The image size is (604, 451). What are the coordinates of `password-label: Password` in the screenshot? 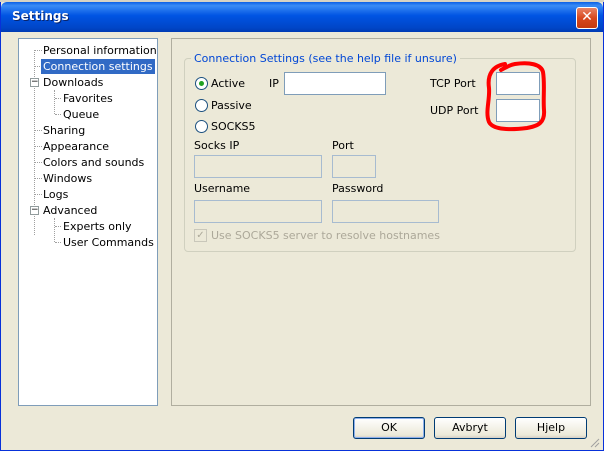 It's located at (358, 188).